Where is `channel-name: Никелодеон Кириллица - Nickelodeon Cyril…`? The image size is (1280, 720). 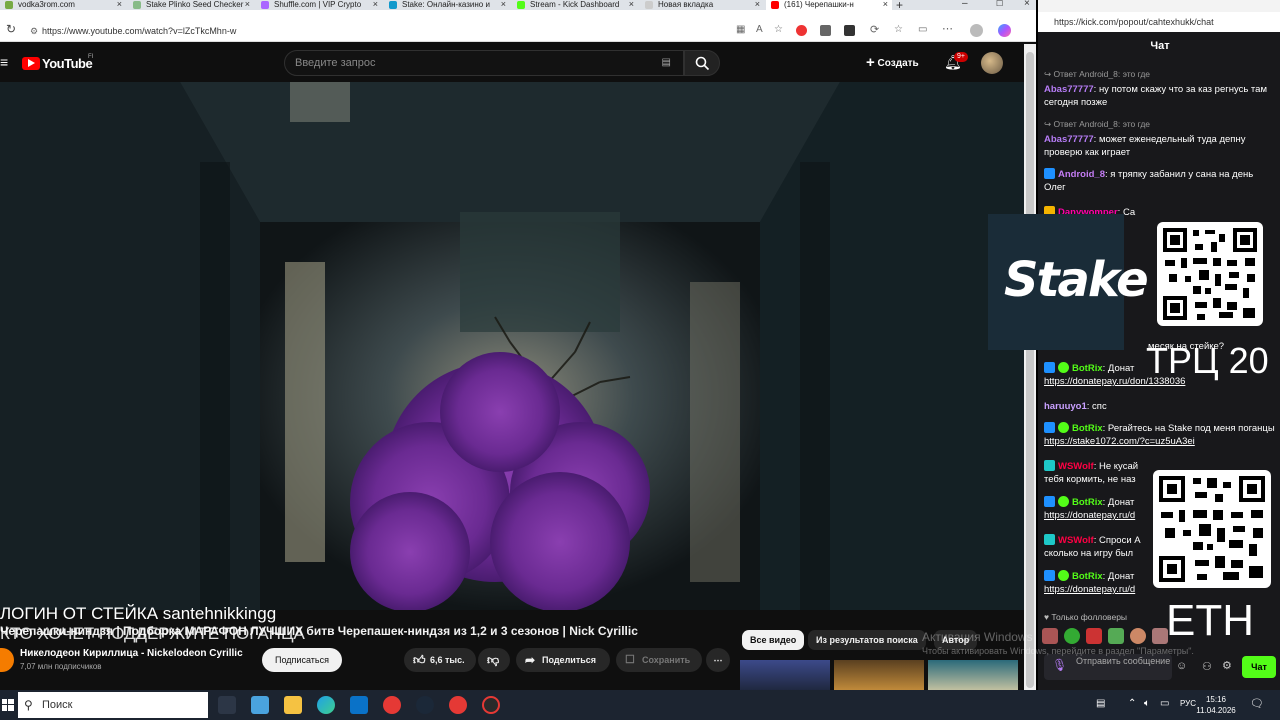 channel-name: Никелодеон Кириллица - Nickelodeon Cyril… is located at coordinates (131, 653).